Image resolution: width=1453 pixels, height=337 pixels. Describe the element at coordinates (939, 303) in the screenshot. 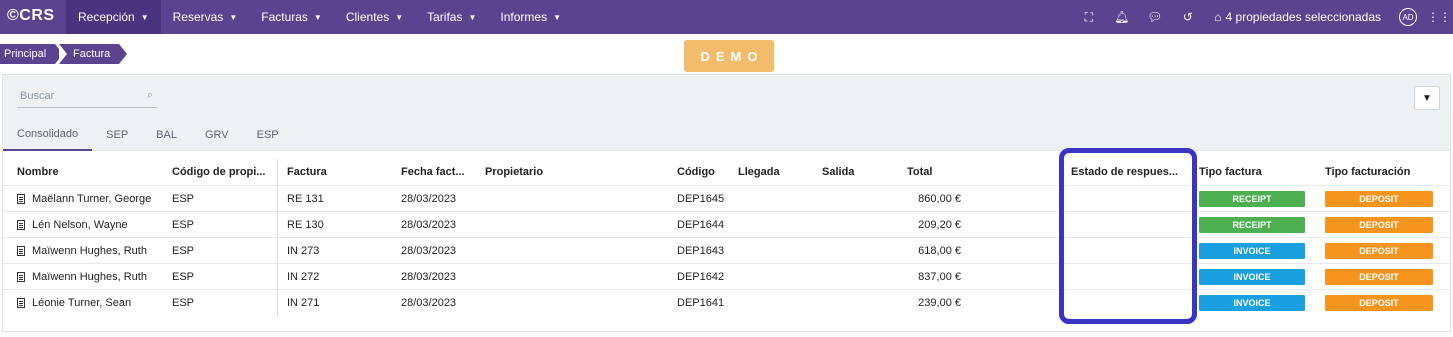

I see `row-total: 239,00 €` at that location.